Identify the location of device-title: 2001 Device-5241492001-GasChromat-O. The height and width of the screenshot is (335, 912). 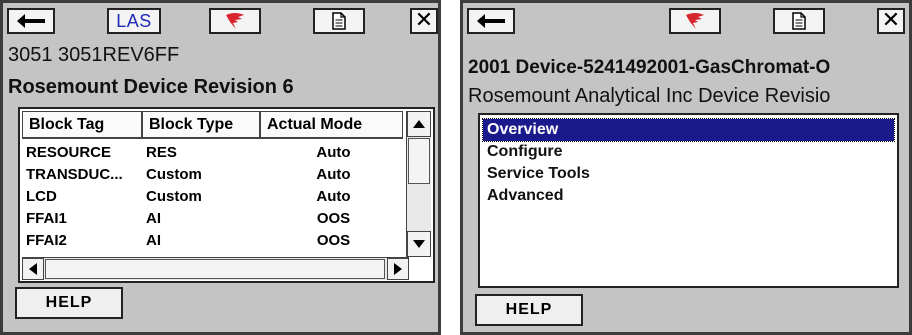
(649, 67).